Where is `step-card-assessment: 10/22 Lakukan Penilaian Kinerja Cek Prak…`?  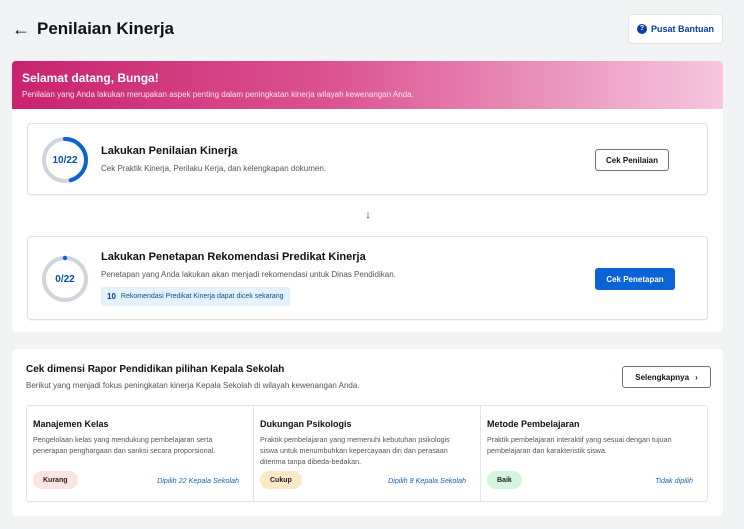 step-card-assessment: 10/22 Lakukan Penilaian Kinerja Cek Prak… is located at coordinates (367, 159).